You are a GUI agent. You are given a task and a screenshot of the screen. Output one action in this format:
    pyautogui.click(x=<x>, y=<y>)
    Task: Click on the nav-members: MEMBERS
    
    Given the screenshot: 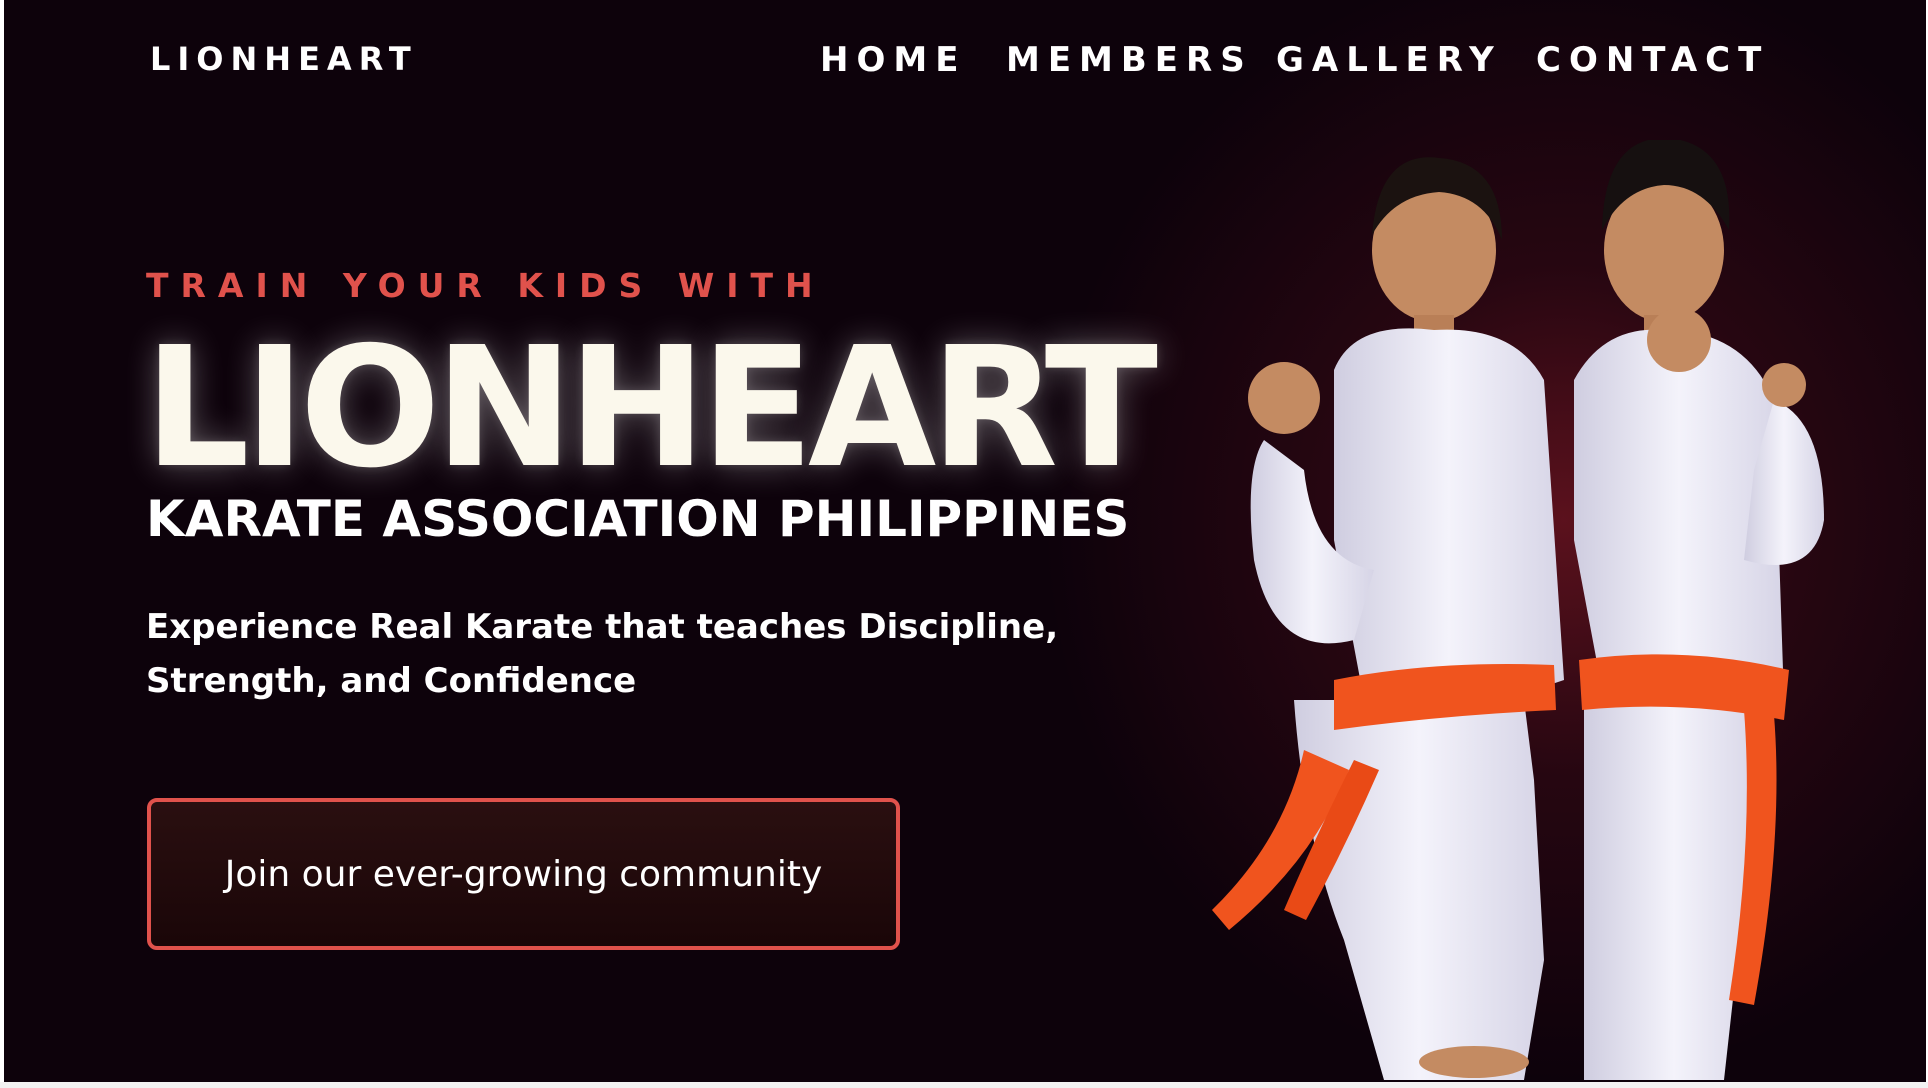 What is the action you would take?
    pyautogui.click(x=1129, y=60)
    